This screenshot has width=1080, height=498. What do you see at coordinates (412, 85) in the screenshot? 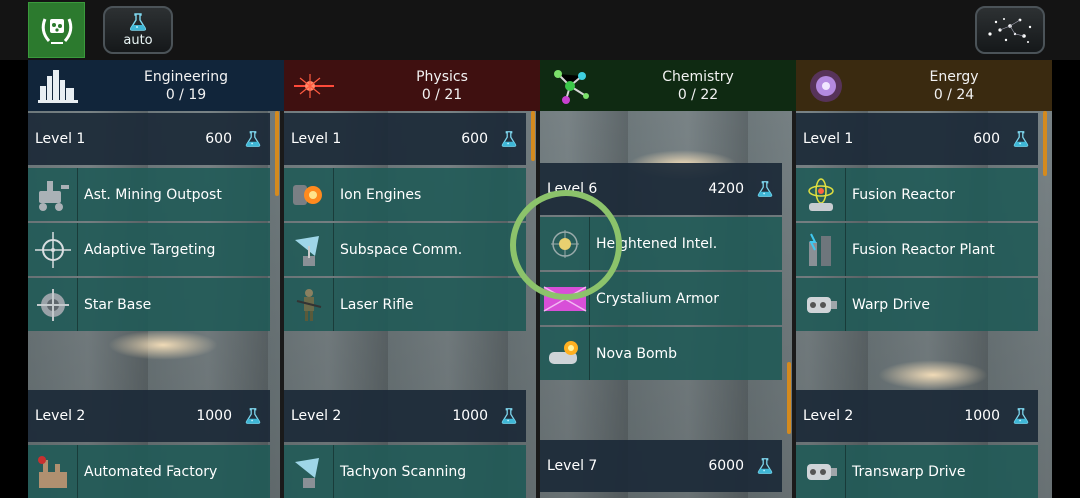
I see `category-physics: Physics 0 / 21` at bounding box center [412, 85].